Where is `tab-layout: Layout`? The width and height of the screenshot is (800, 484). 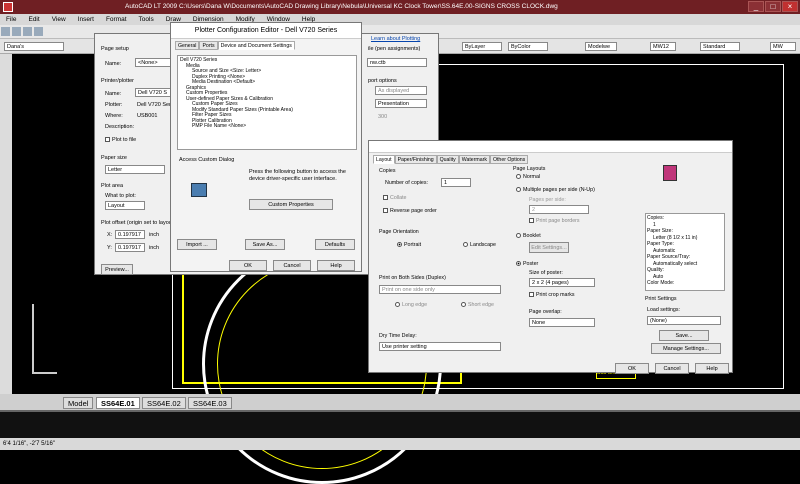 tab-layout: Layout is located at coordinates (384, 159).